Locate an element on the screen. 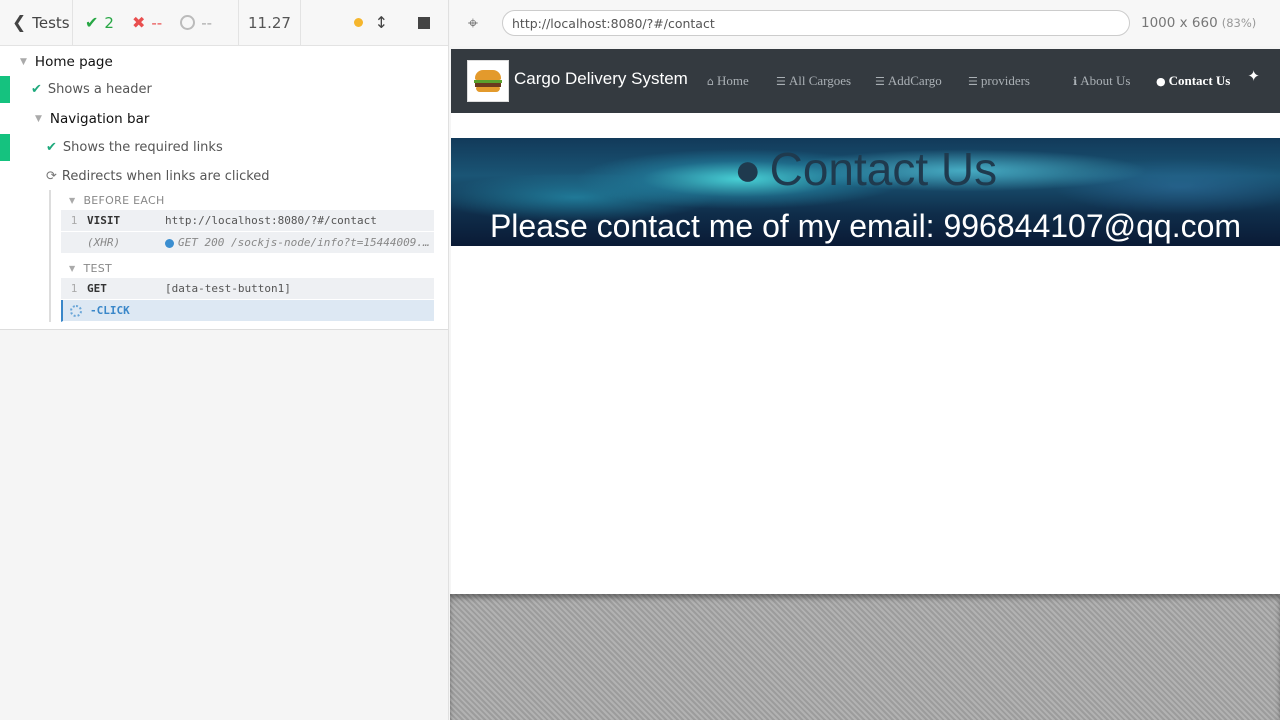  test-title: Shows a header is located at coordinates (99, 89).